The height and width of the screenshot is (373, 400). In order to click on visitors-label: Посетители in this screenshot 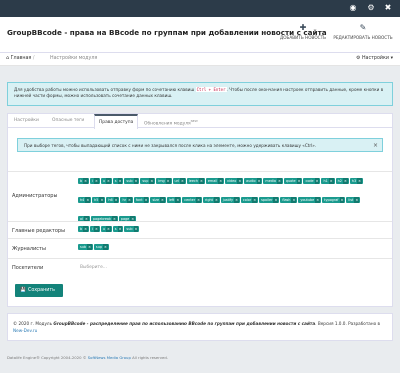, I will do `click(28, 268)`.